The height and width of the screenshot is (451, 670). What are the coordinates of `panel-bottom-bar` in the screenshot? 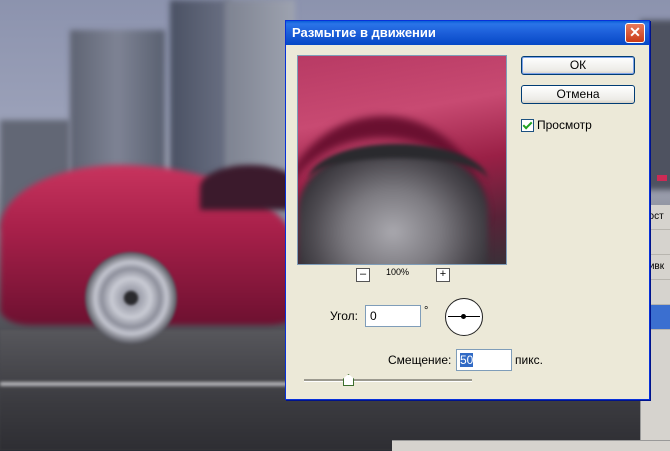 It's located at (531, 445).